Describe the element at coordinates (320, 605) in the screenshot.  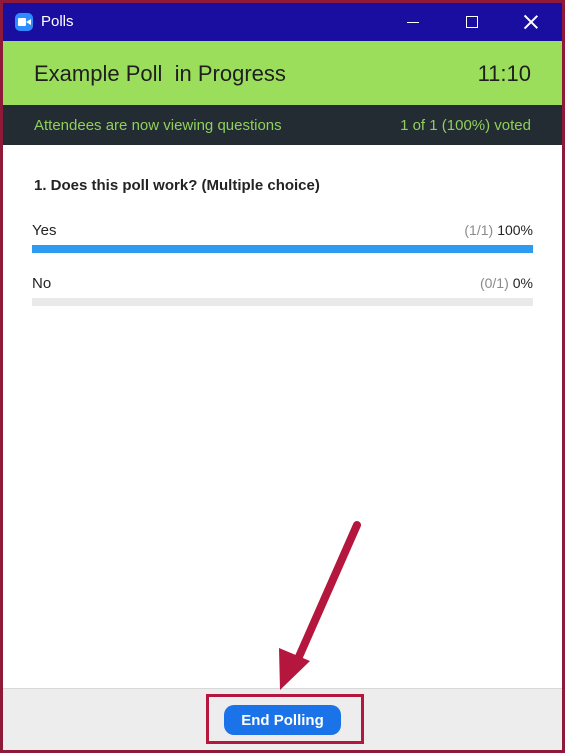
I see `annotation-arrow` at that location.